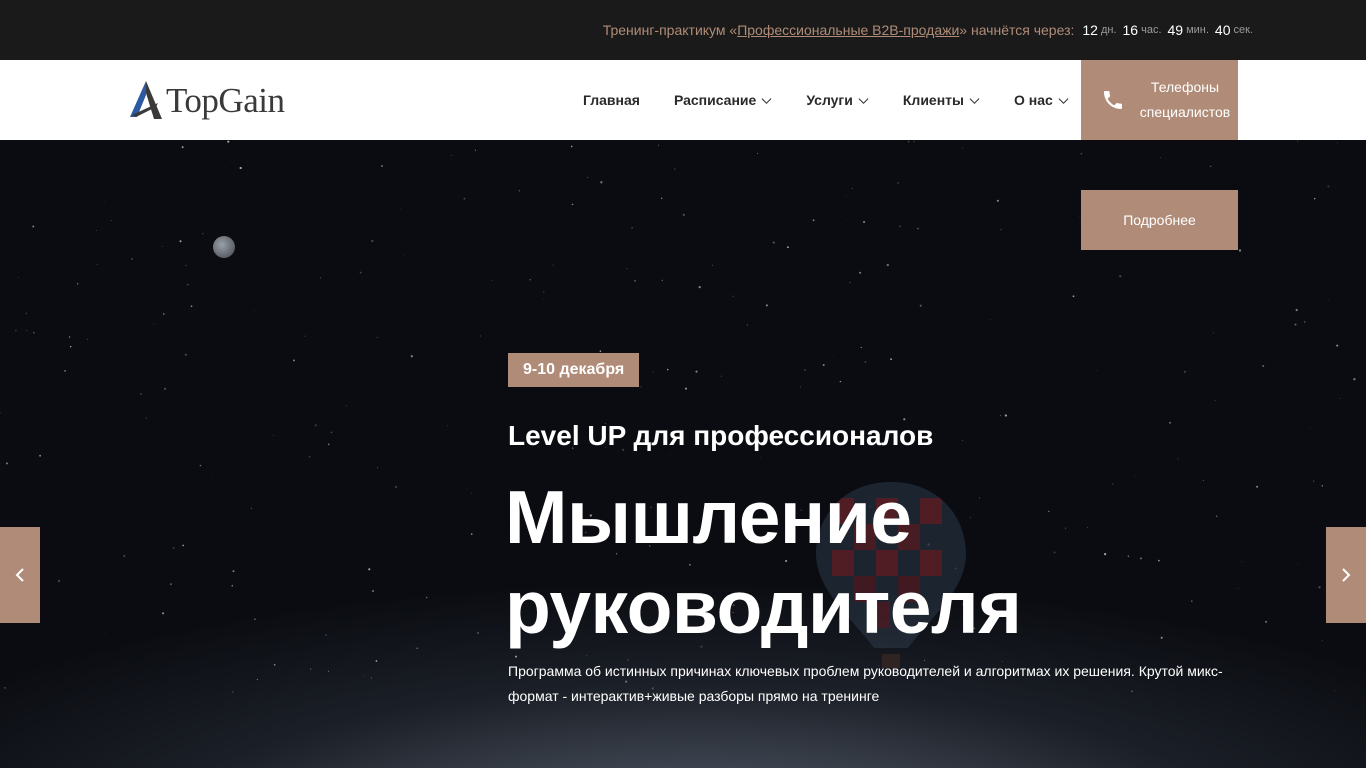  Describe the element at coordinates (708, 517) in the screenshot. I see `hero-title-line1: Мышление` at that location.